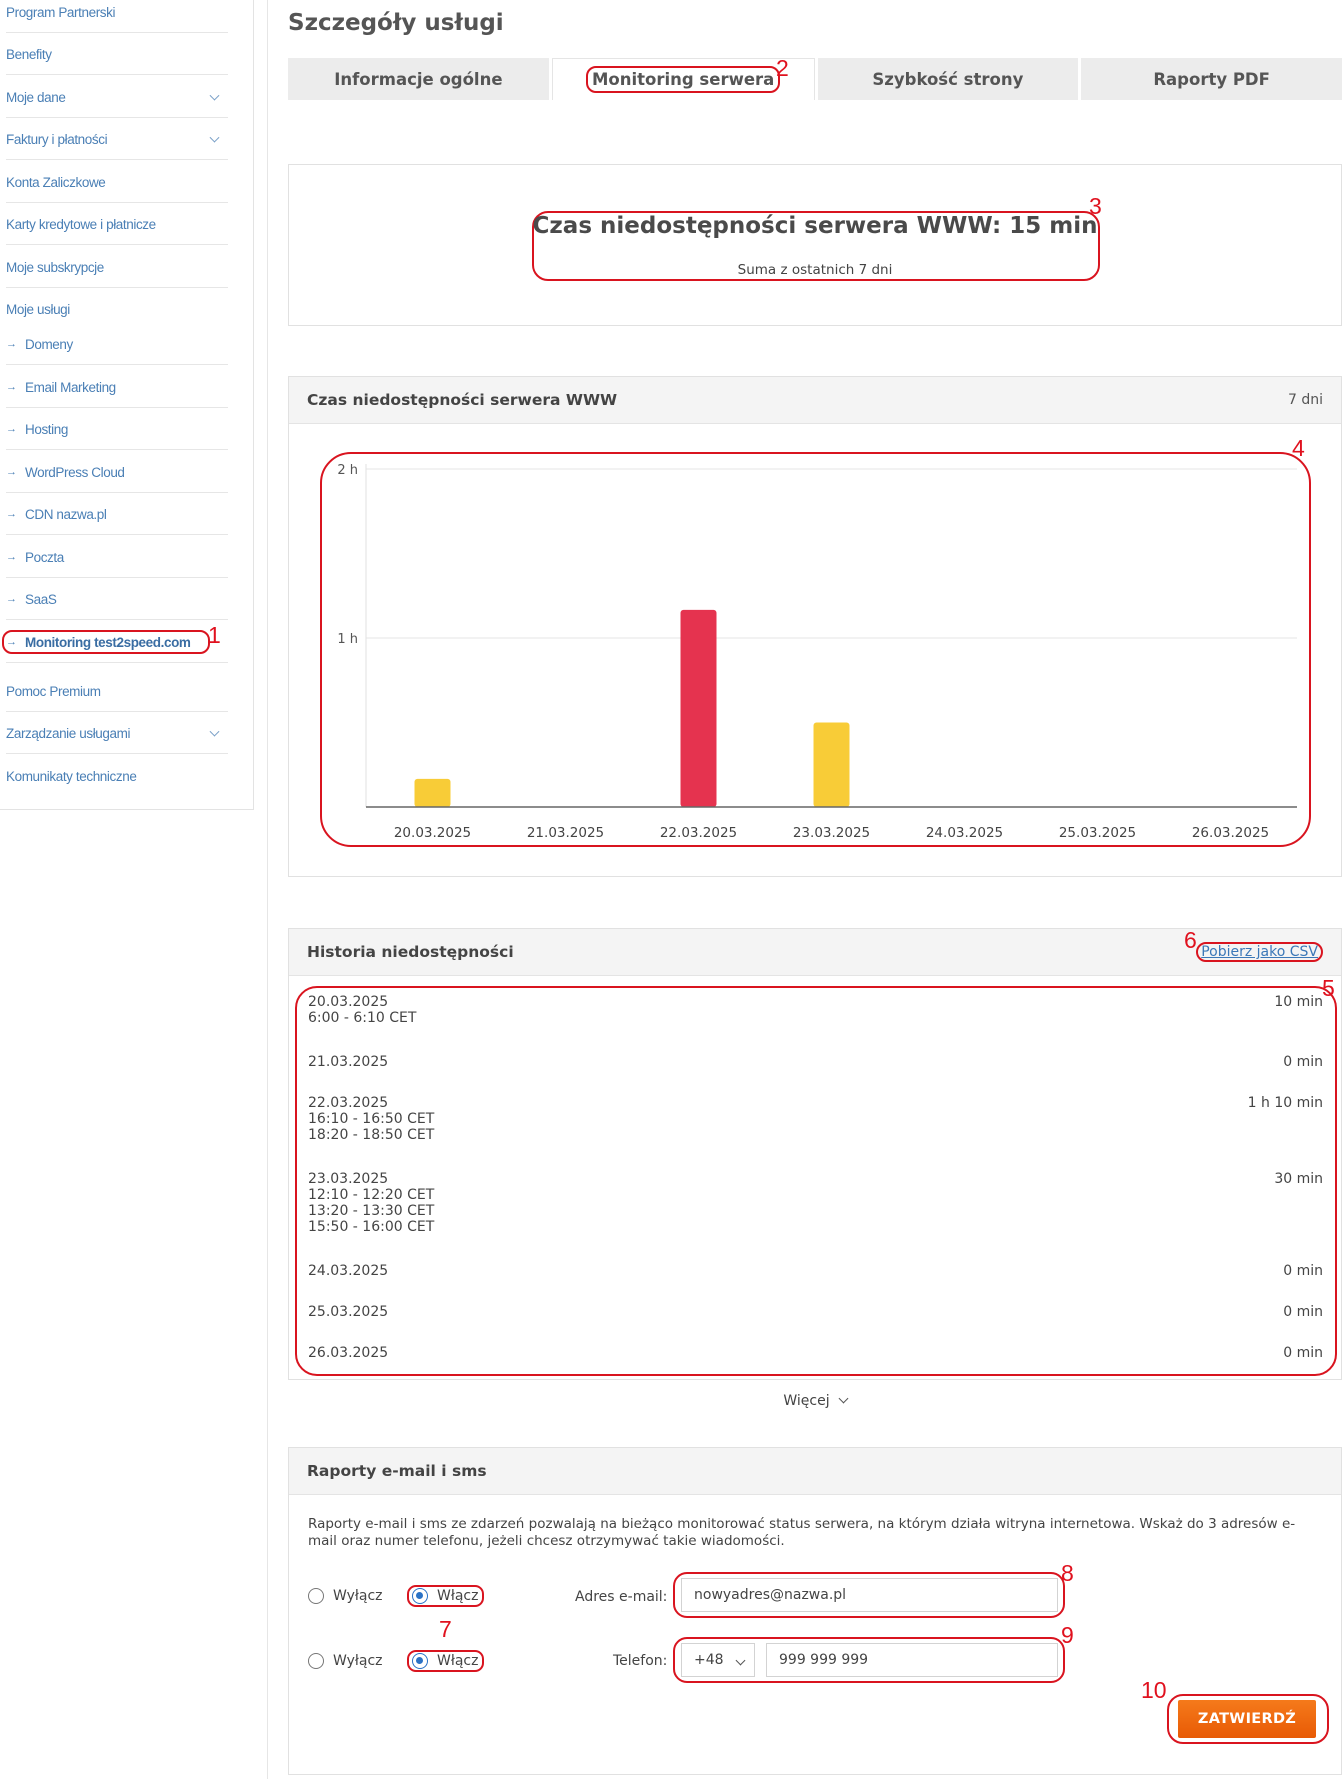 This screenshot has height=1779, width=1344. Describe the element at coordinates (698, 833) in the screenshot. I see `x-tick-label: 22.03.2025` at that location.